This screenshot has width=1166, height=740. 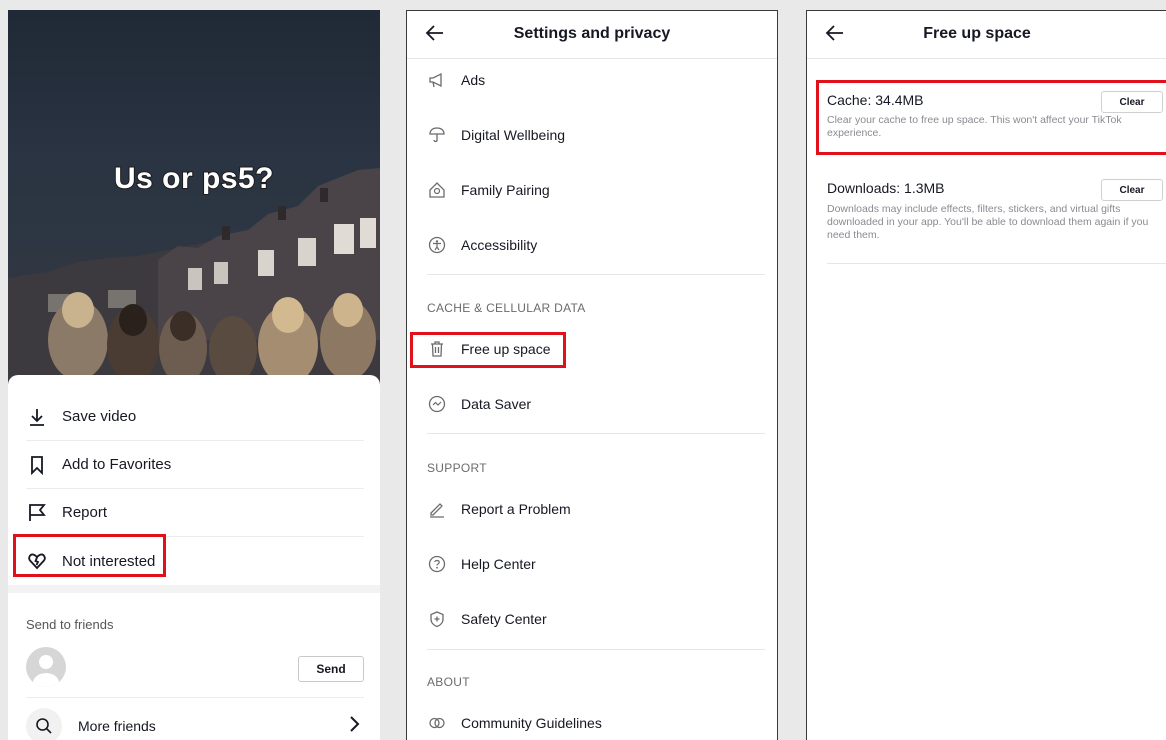 I want to click on settings-item-label: Safety Center, so click(x=504, y=619).